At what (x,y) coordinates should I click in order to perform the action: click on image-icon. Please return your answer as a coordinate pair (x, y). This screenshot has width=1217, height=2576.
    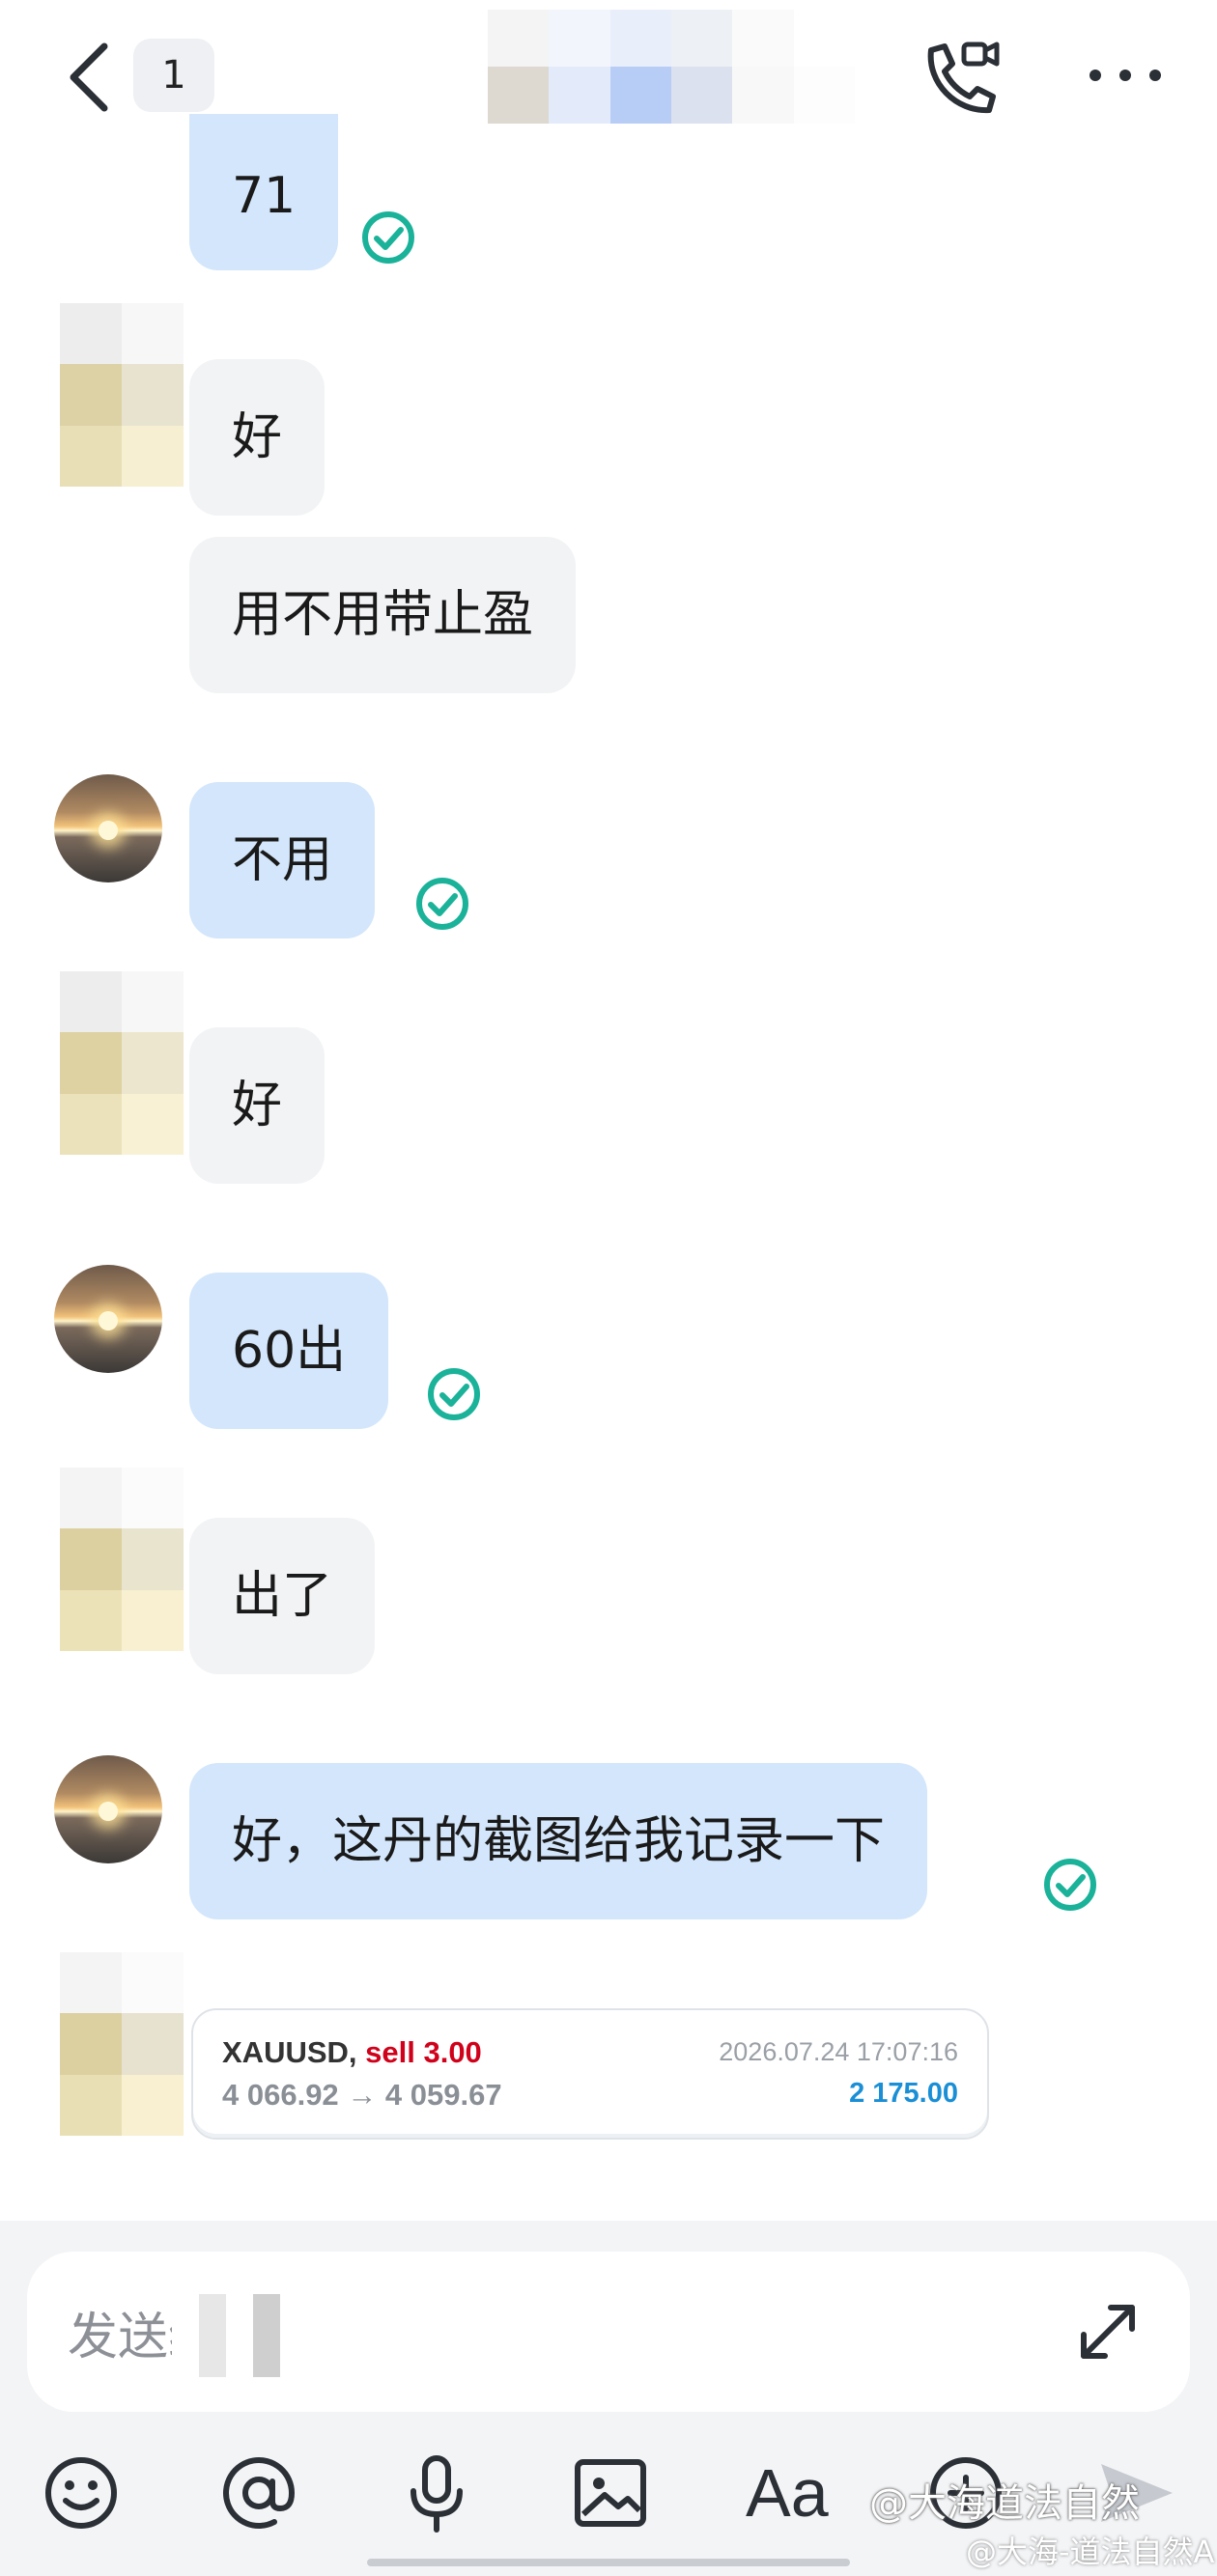
    Looking at the image, I should click on (610, 2493).